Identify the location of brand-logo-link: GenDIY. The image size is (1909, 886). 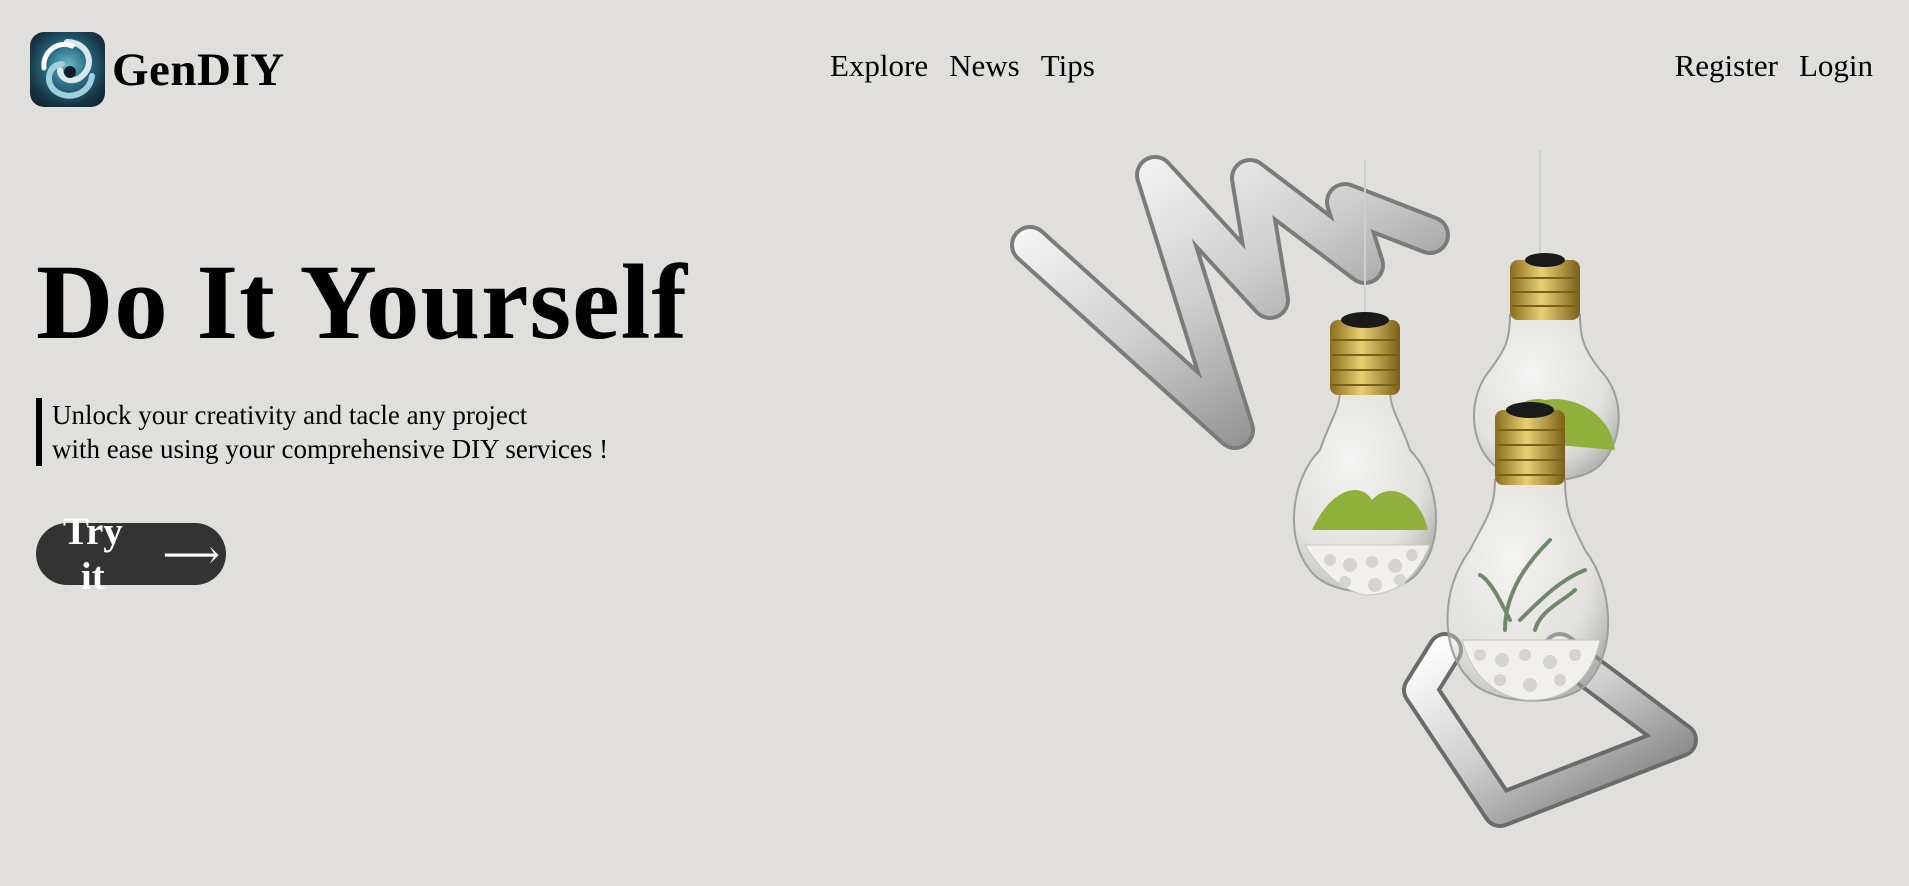
(157, 69).